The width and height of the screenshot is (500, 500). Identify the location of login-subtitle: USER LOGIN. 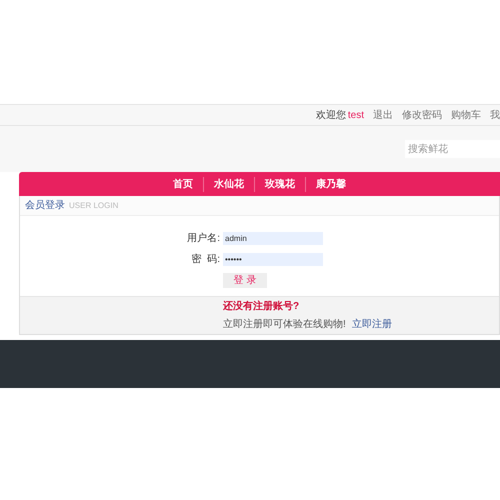
(93, 206).